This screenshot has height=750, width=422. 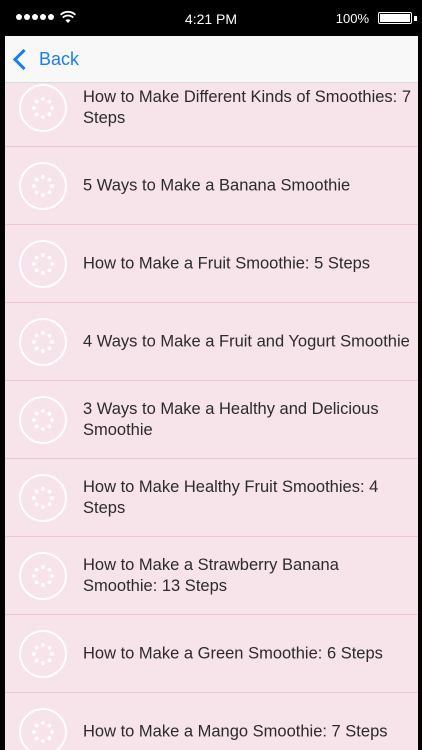 What do you see at coordinates (211, 18) in the screenshot?
I see `status-bar: 4:21 PM 100%` at bounding box center [211, 18].